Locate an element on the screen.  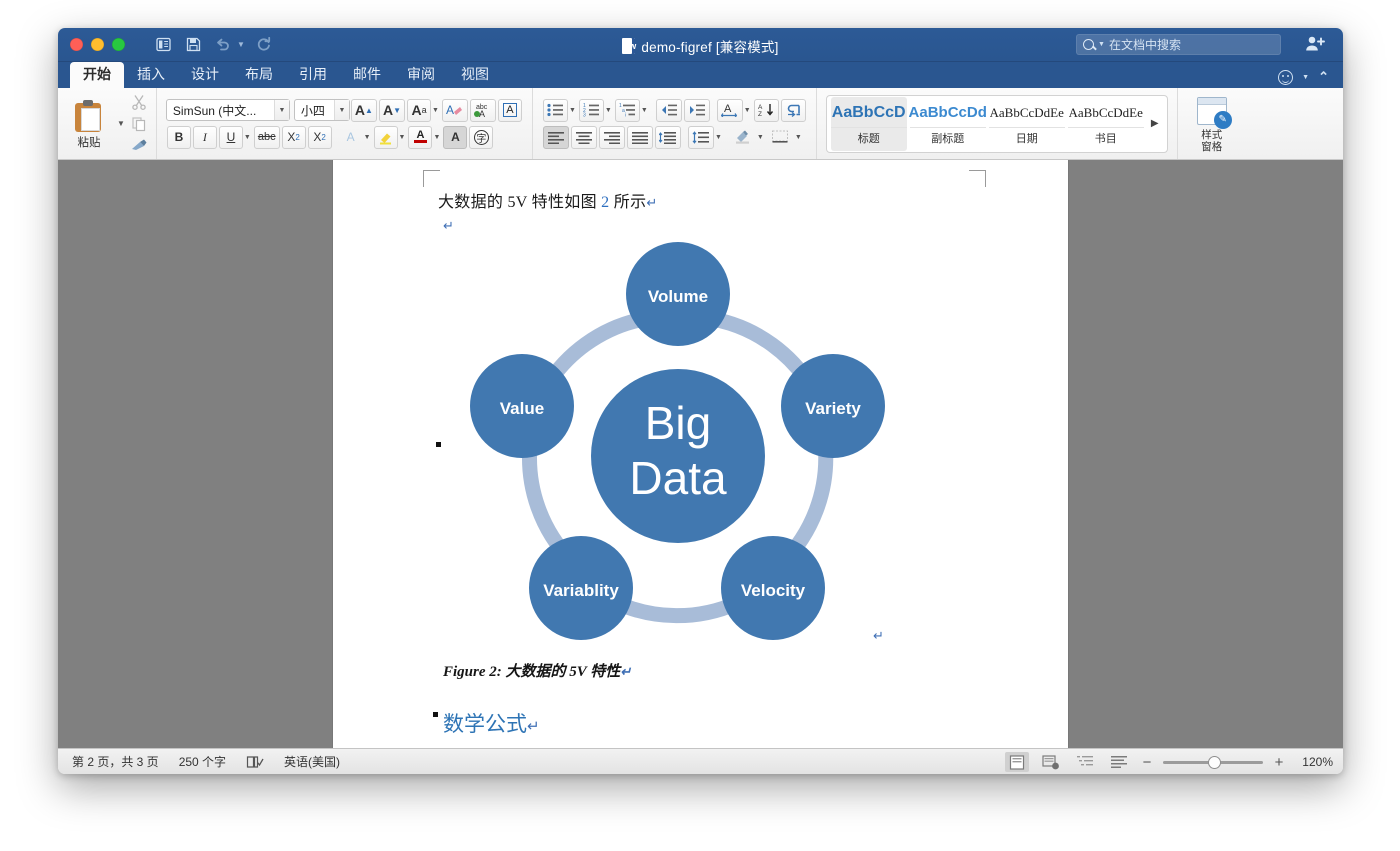
format-painter-icon is located at coordinates (139, 146).